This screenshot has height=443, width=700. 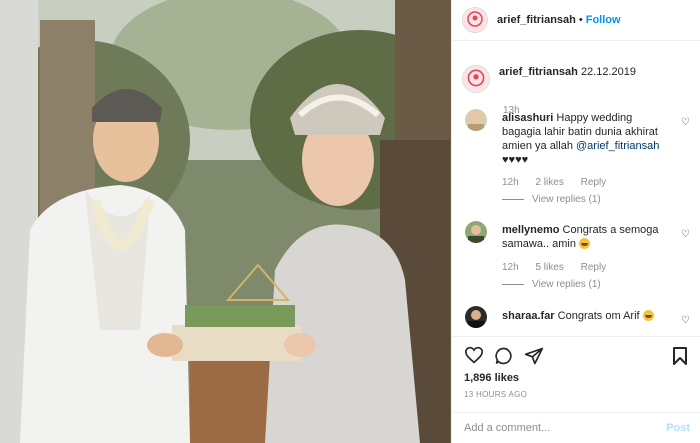 What do you see at coordinates (491, 378) in the screenshot?
I see `likes-count: 1,896 likes` at bounding box center [491, 378].